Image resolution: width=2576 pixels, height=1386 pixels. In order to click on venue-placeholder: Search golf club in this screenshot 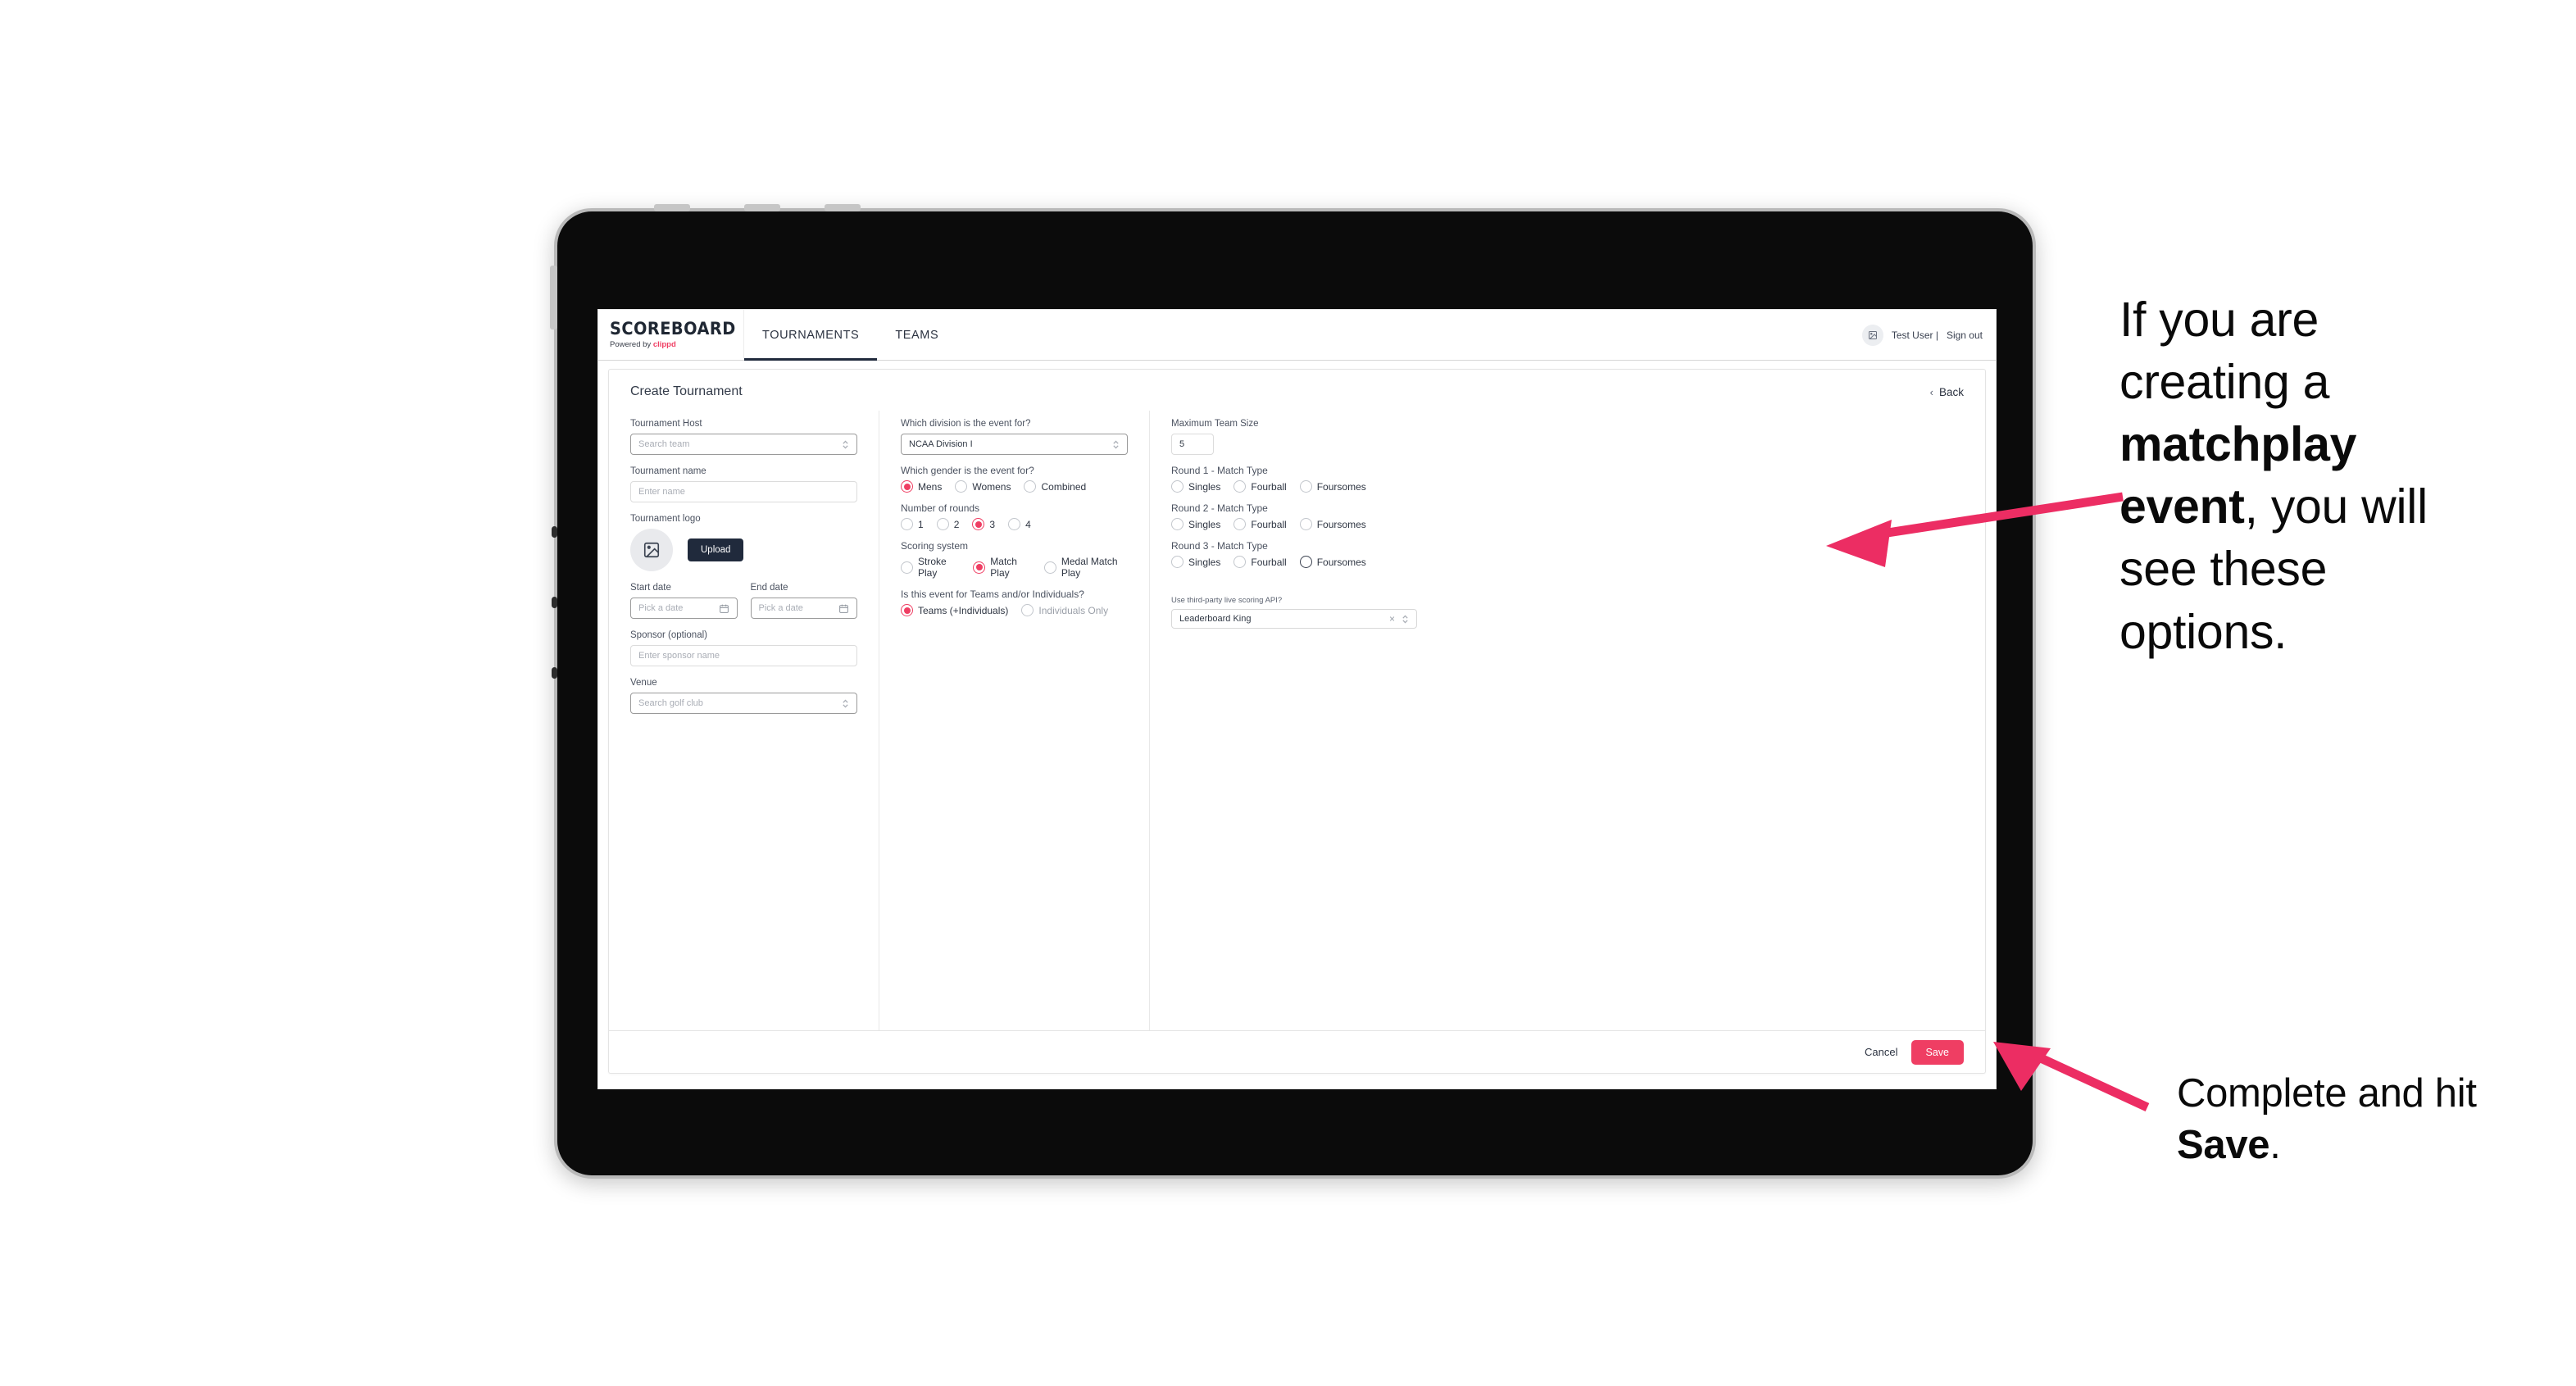, I will do `click(670, 703)`.